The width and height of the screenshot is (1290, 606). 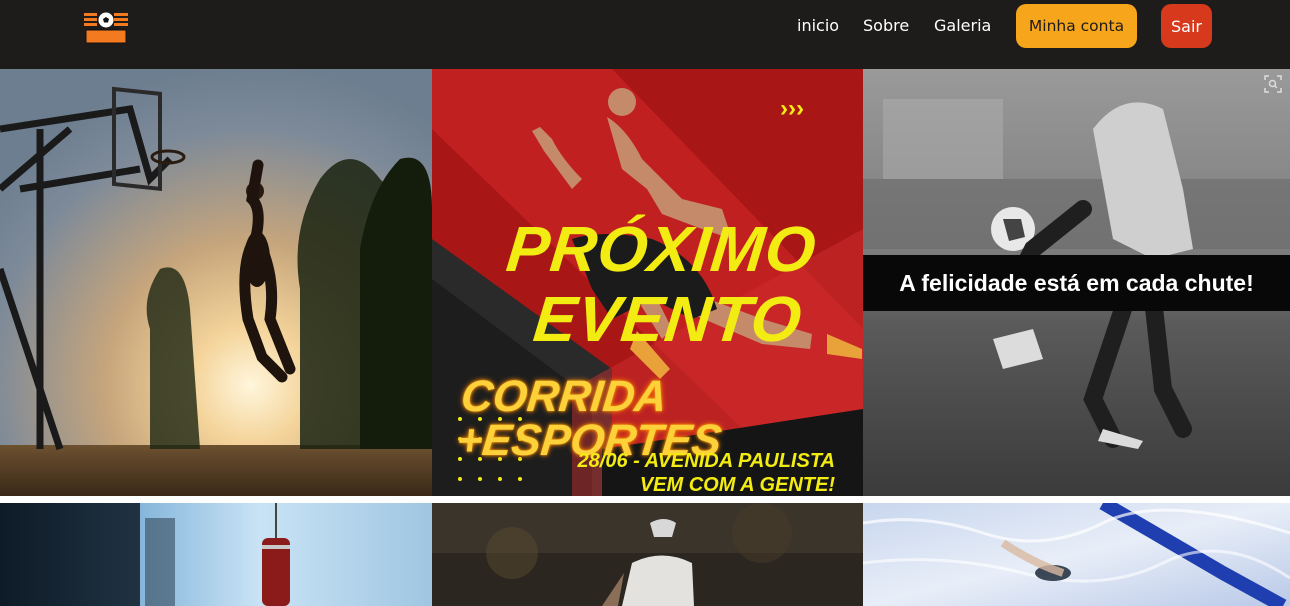 I want to click on soccer-caption-band: A felicidade está em cada chute!, so click(x=1076, y=283).